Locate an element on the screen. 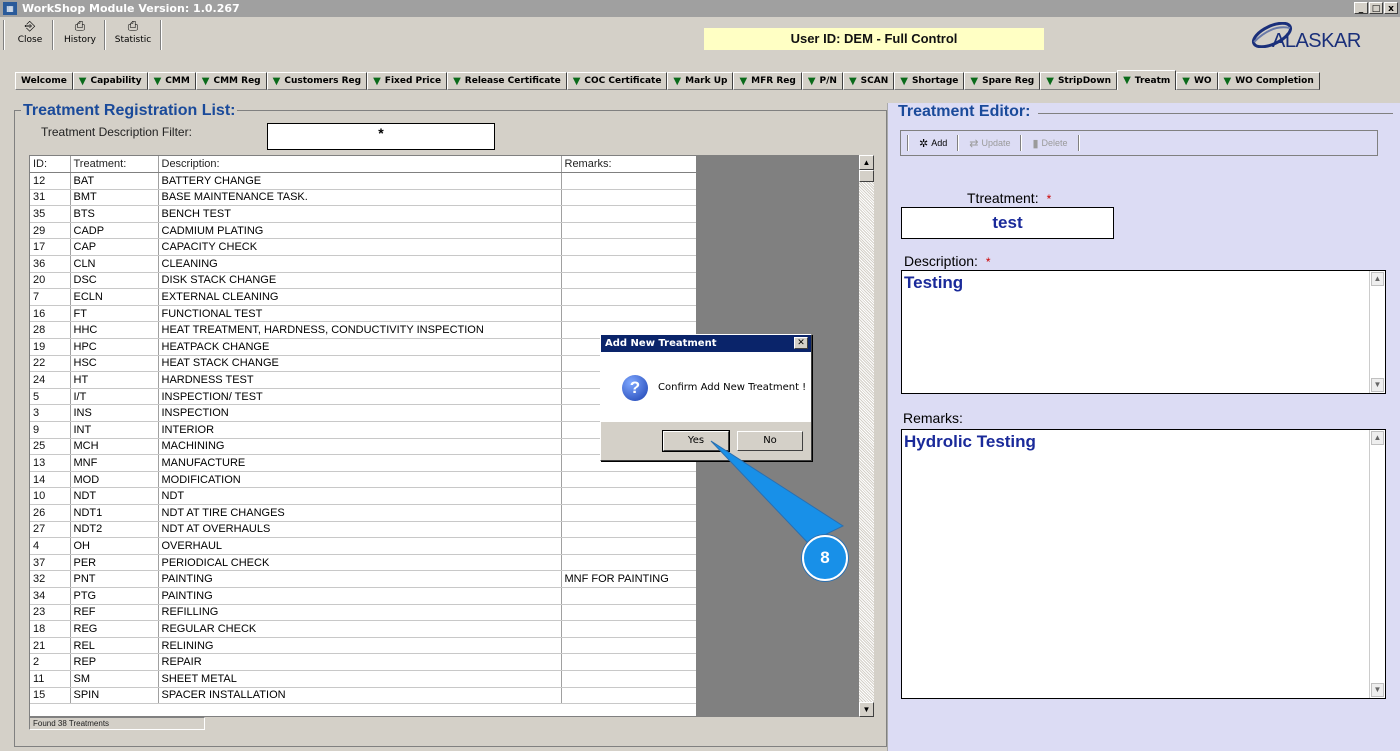 The width and height of the screenshot is (1400, 751). statistic-button: ⎙ Statistic is located at coordinates (133, 35).